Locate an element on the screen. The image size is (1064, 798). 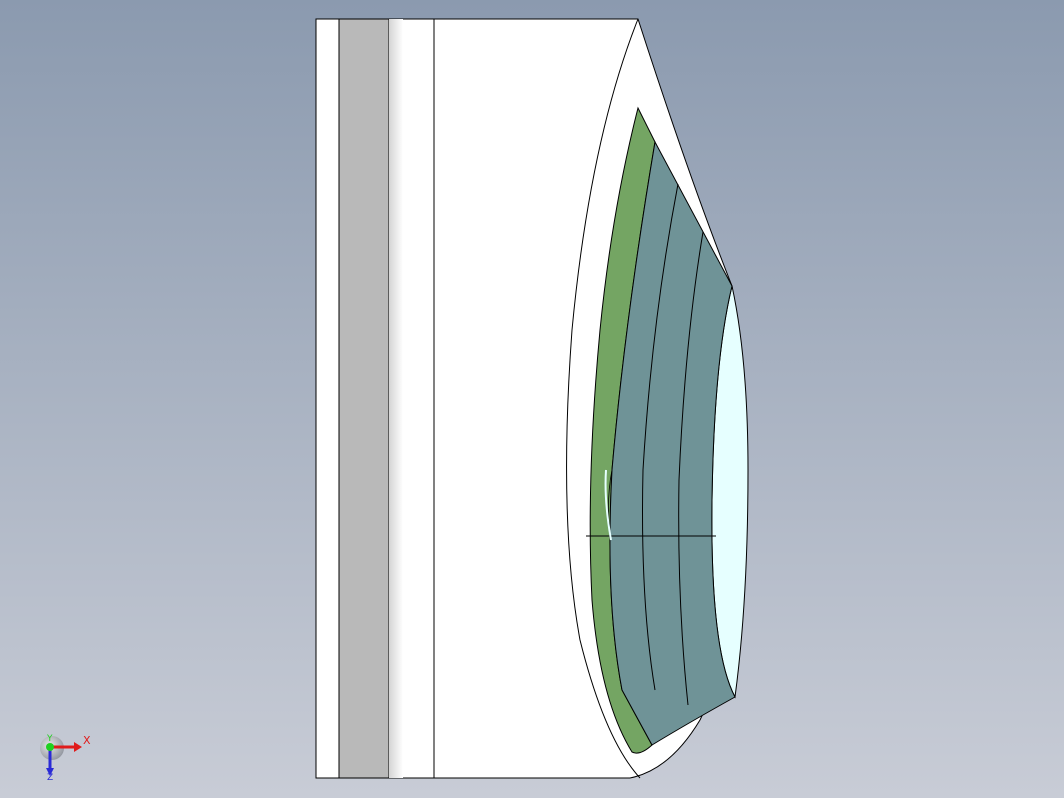
groove-shading is located at coordinates (396, 398).